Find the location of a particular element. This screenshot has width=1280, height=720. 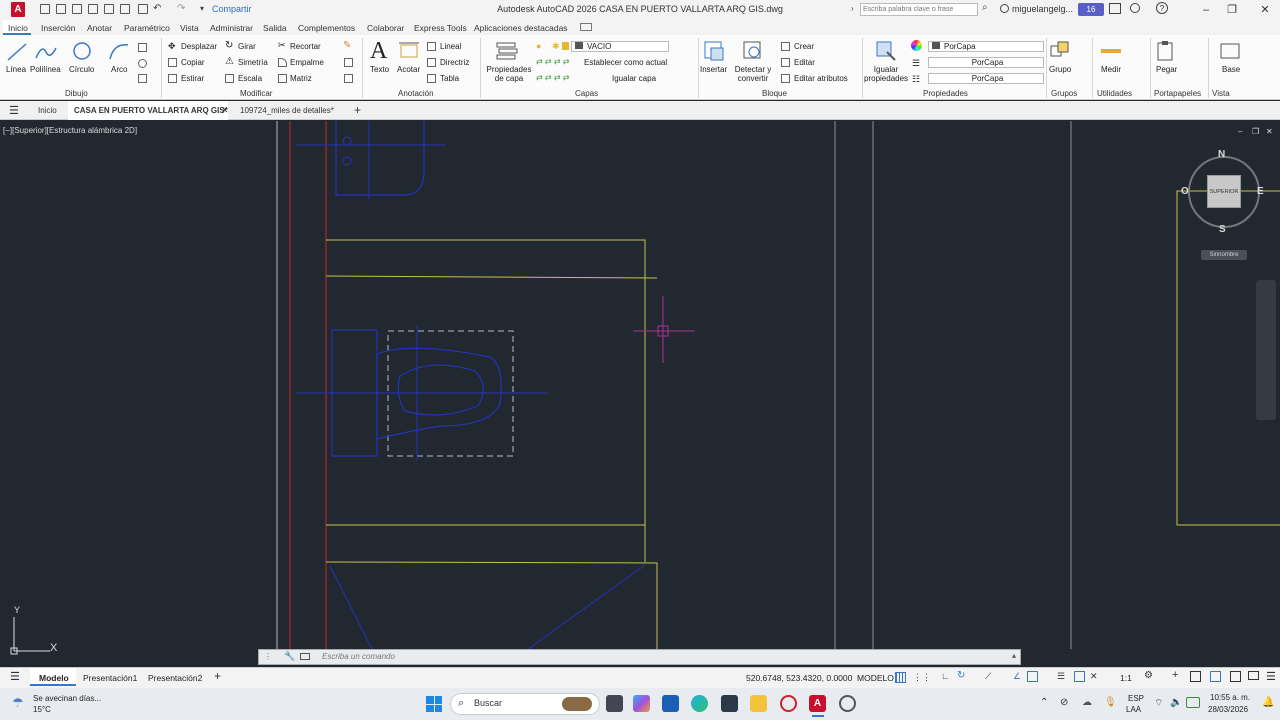

arc-tool-icon is located at coordinates (119, 51).